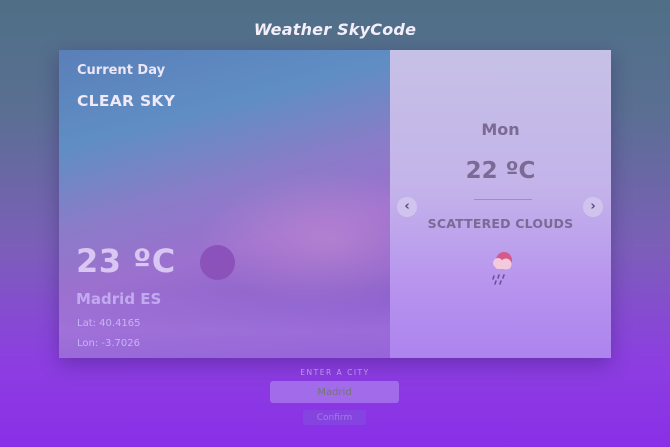  What do you see at coordinates (108, 343) in the screenshot?
I see `longitude: Lon: -3.7026` at bounding box center [108, 343].